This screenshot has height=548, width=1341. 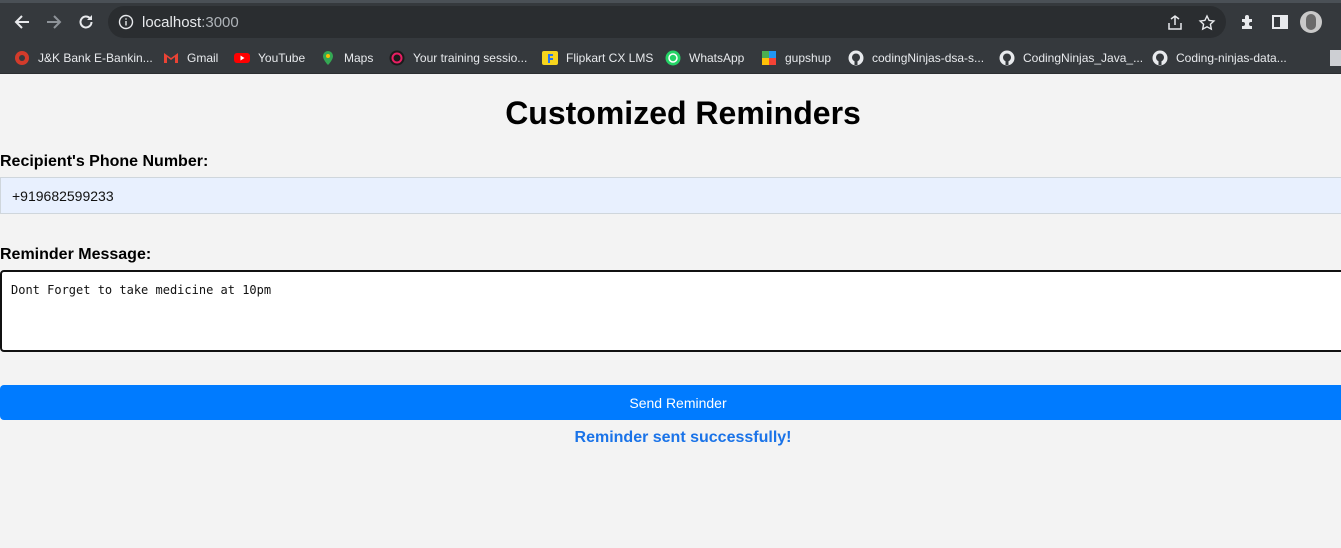 I want to click on bookmark-star-icon, so click(x=1207, y=23).